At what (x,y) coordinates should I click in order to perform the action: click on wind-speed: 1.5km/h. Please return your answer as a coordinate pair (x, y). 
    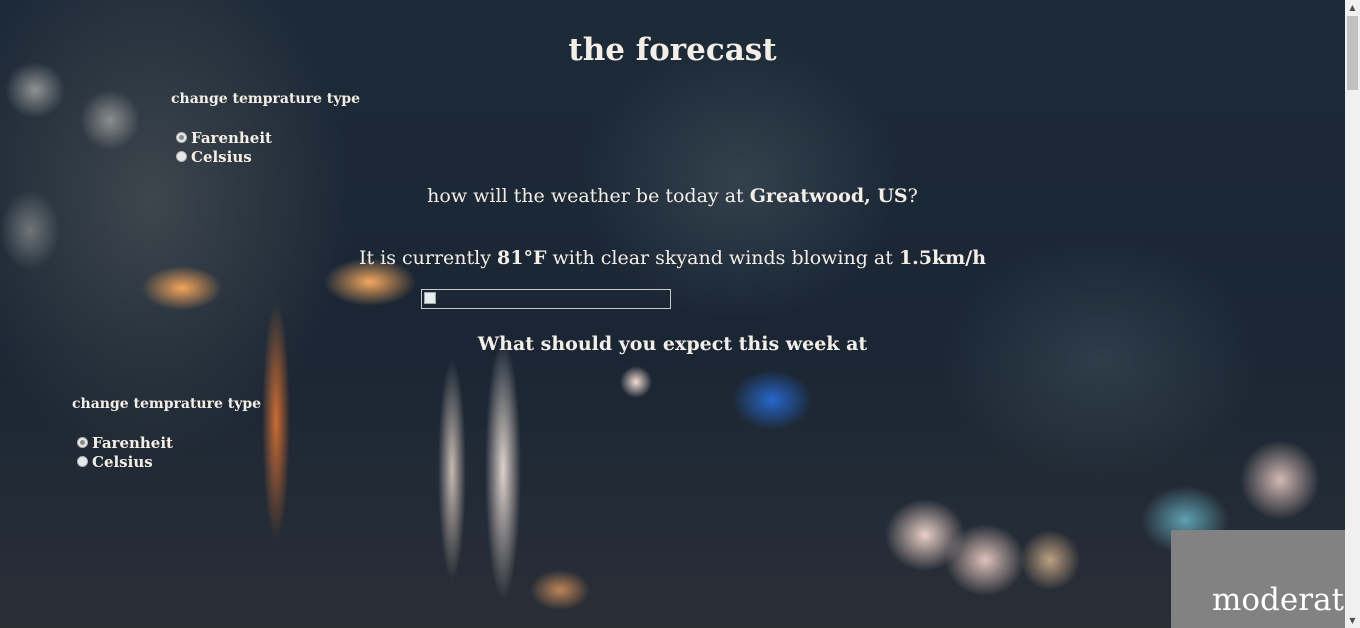
    Looking at the image, I should click on (942, 258).